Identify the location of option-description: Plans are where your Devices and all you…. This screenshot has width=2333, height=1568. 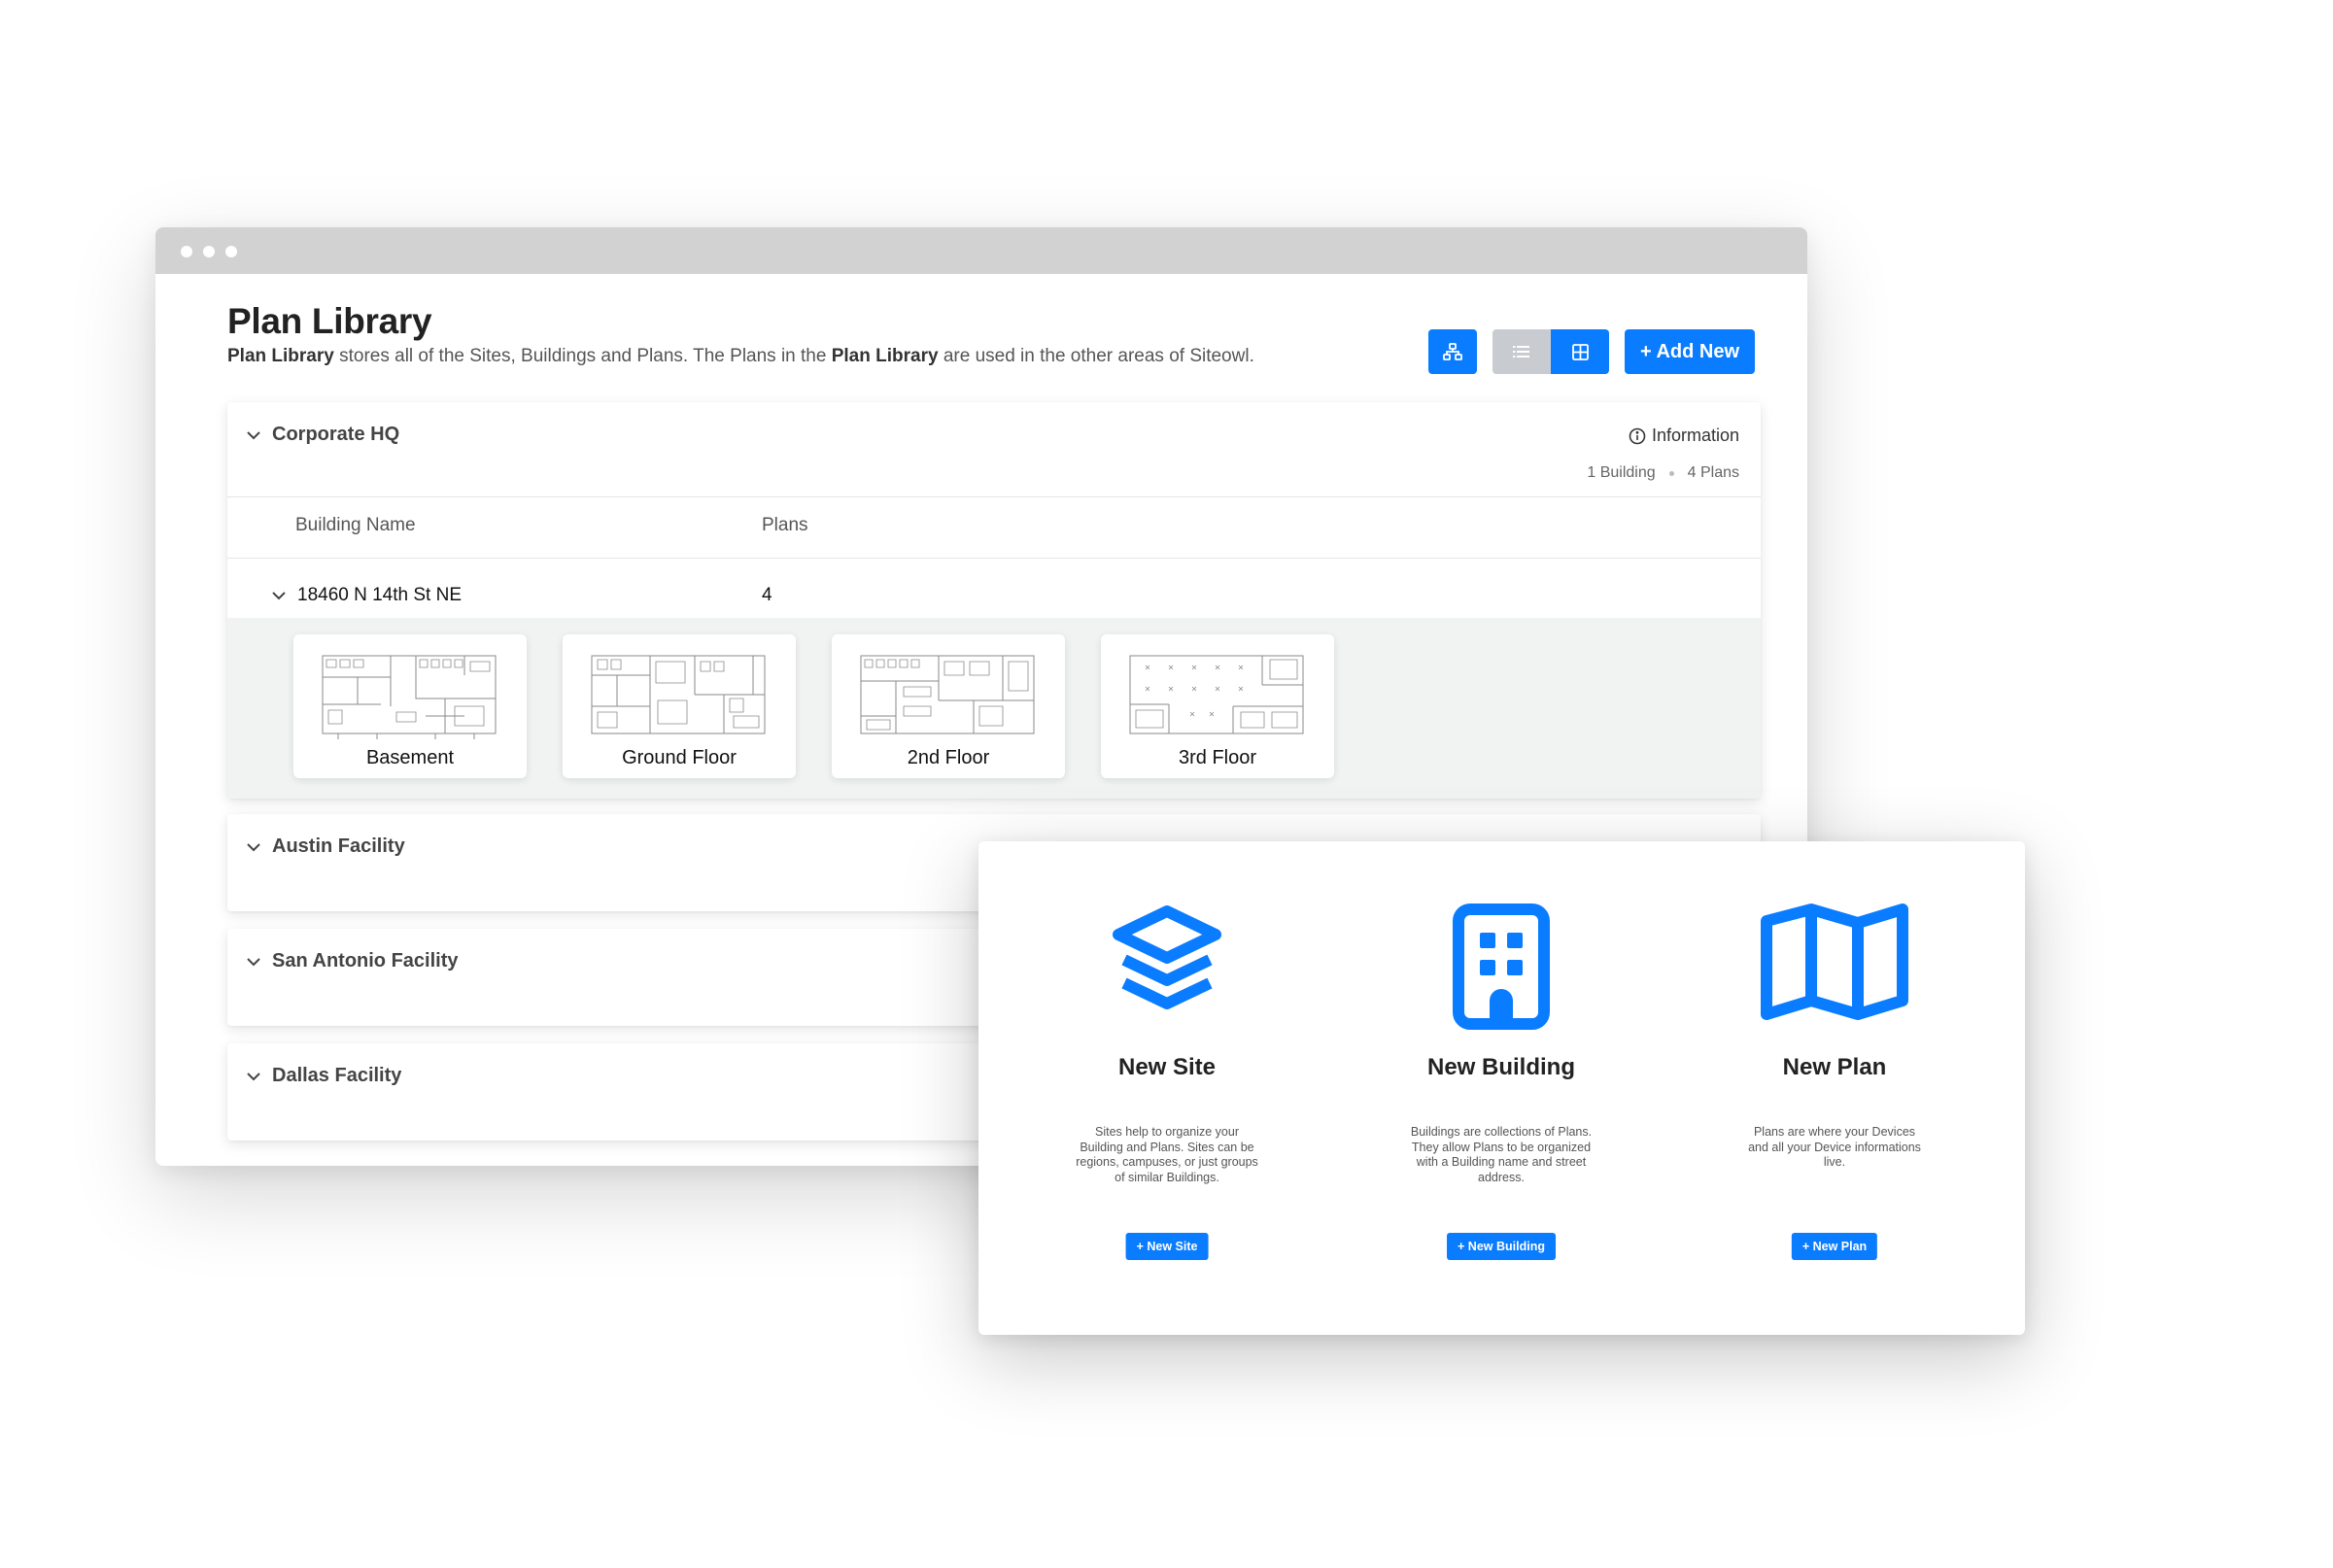
(1835, 1147).